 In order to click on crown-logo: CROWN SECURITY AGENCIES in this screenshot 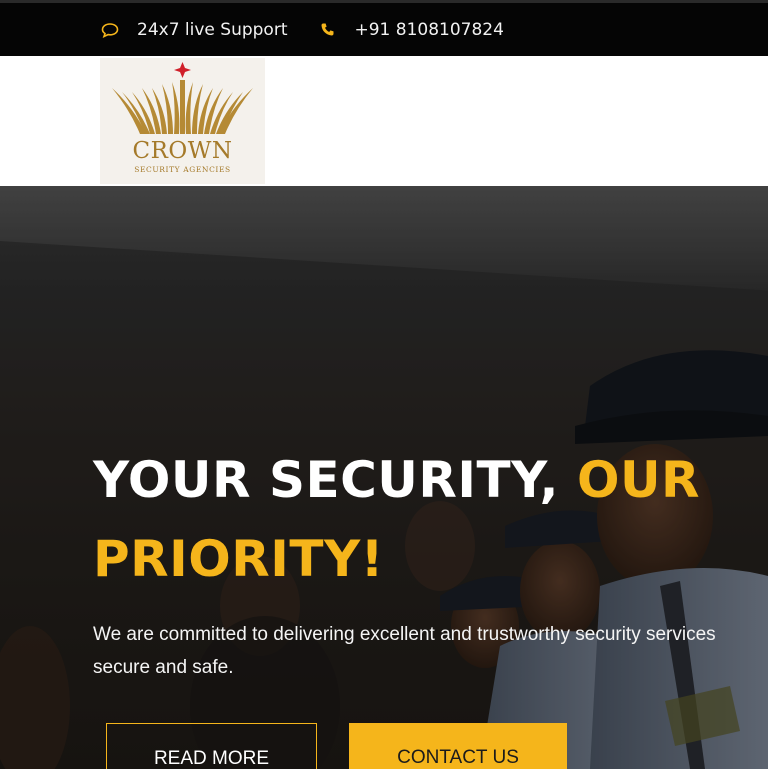, I will do `click(182, 121)`.